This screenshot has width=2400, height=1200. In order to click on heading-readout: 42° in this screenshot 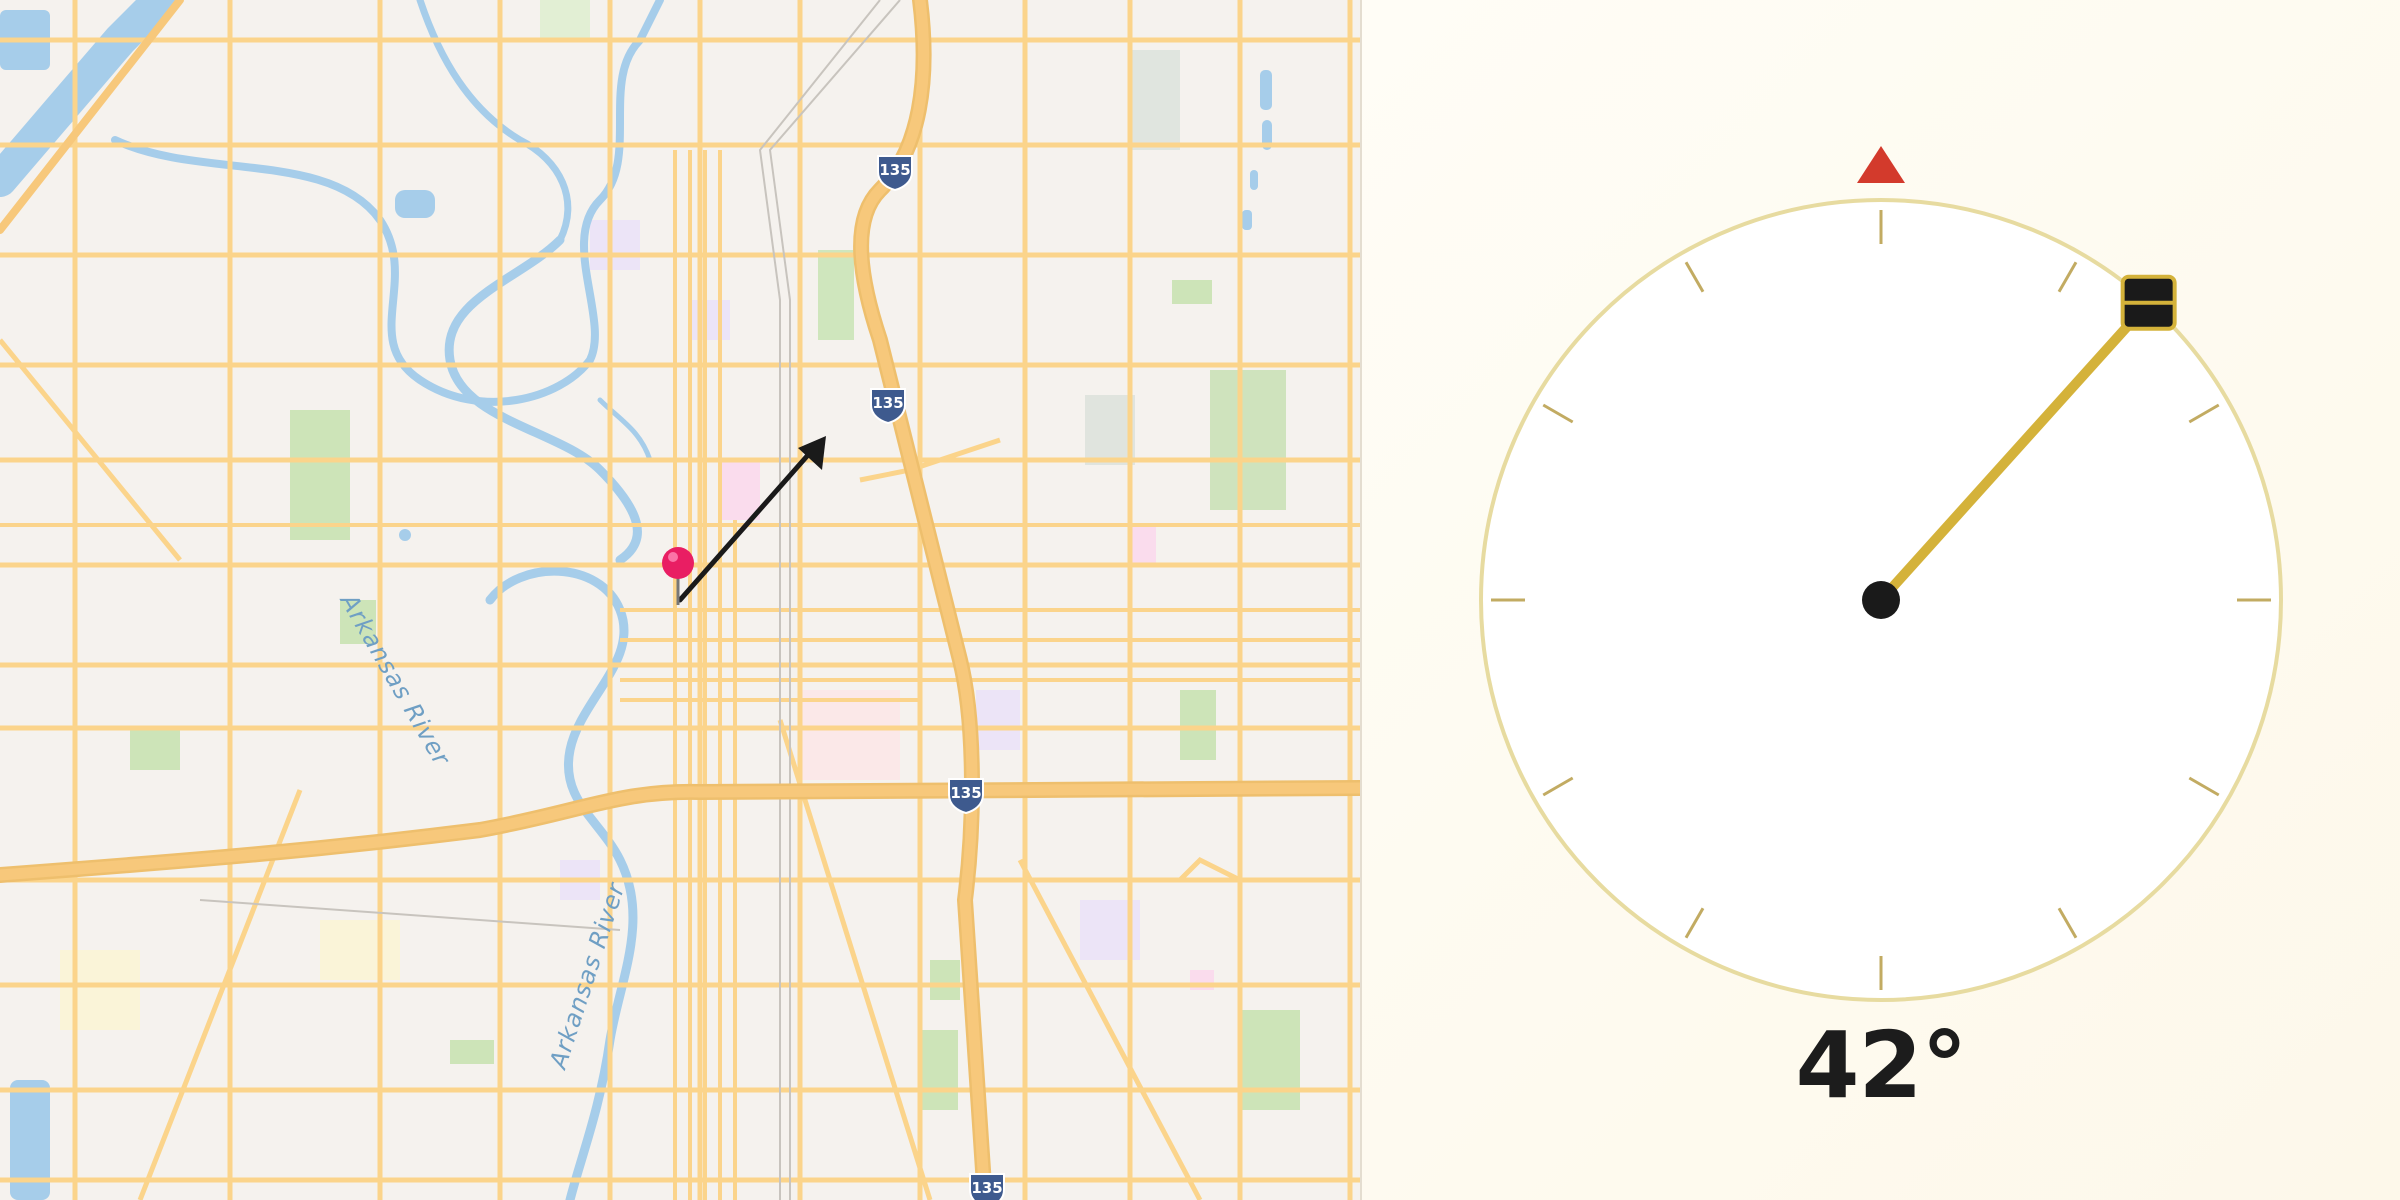, I will do `click(1881, 1065)`.